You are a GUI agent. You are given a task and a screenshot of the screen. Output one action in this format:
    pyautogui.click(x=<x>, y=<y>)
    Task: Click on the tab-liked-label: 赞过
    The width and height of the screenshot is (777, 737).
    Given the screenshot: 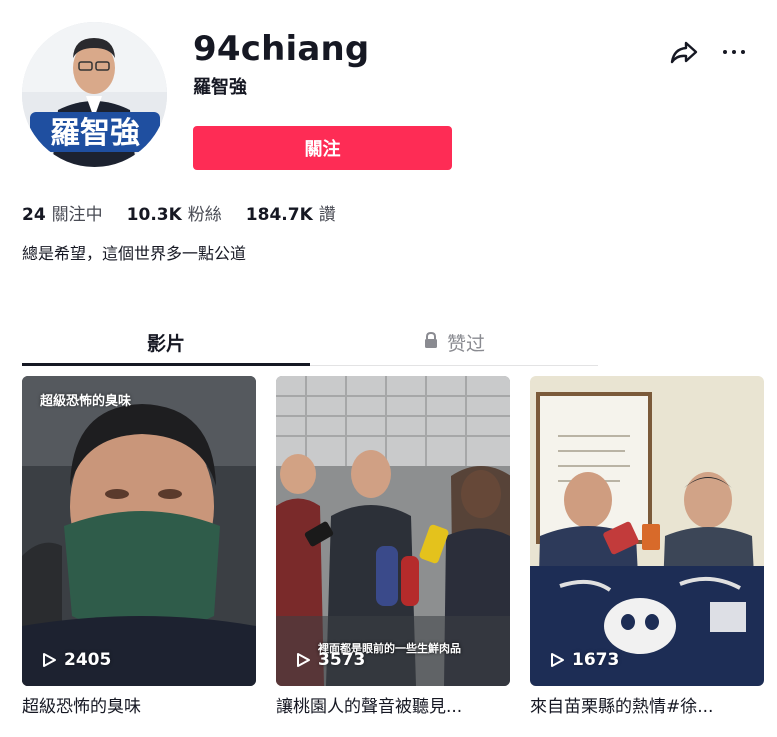 What is the action you would take?
    pyautogui.click(x=465, y=343)
    